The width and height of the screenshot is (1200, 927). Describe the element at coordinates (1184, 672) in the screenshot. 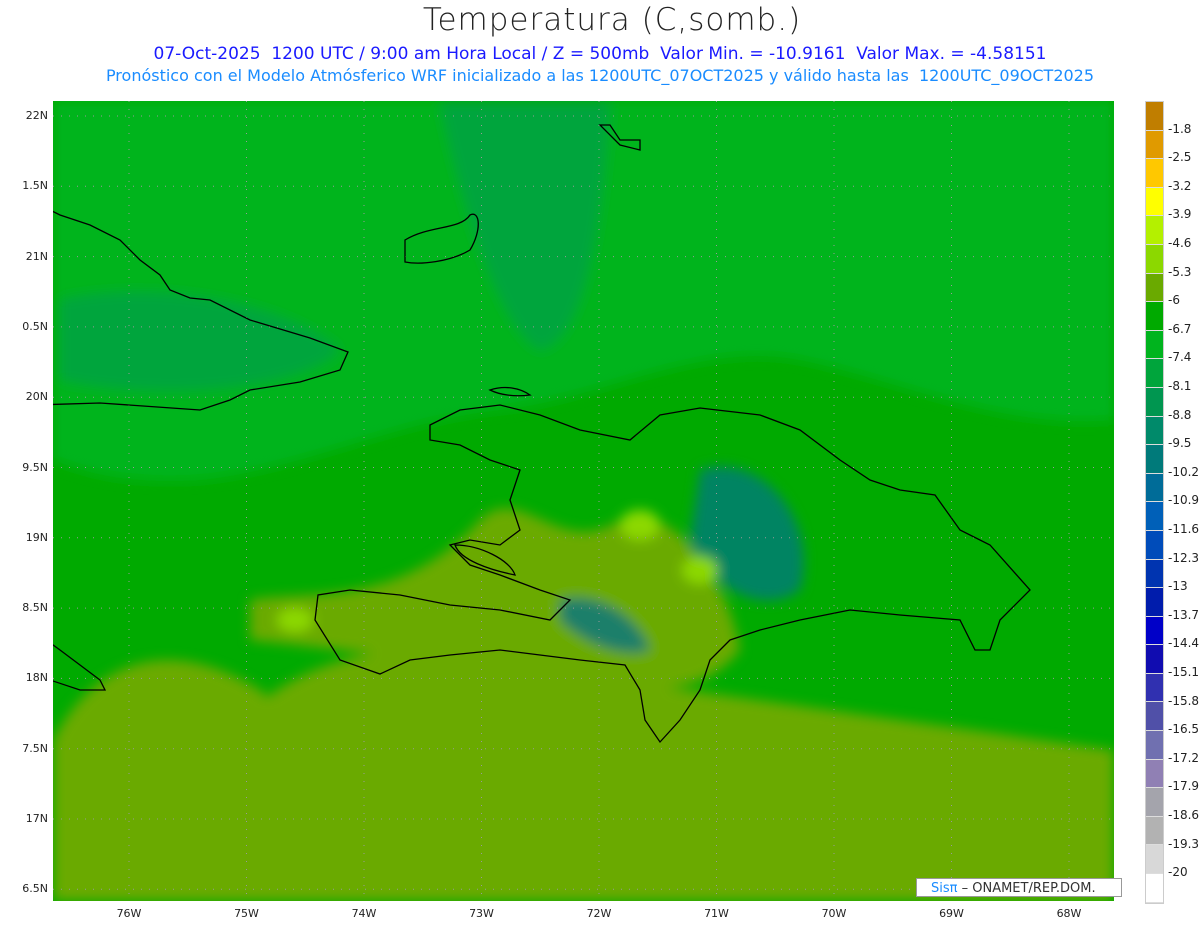

I see `colorbar-label: -15.1` at that location.